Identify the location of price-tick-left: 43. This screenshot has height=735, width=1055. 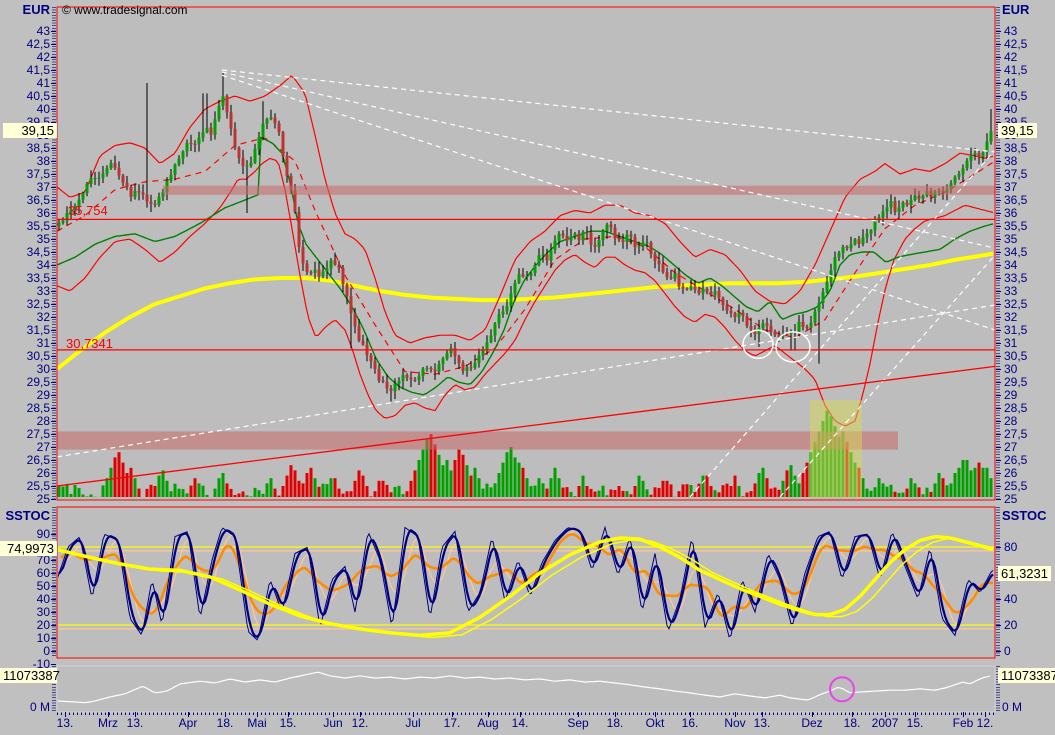
(43, 31).